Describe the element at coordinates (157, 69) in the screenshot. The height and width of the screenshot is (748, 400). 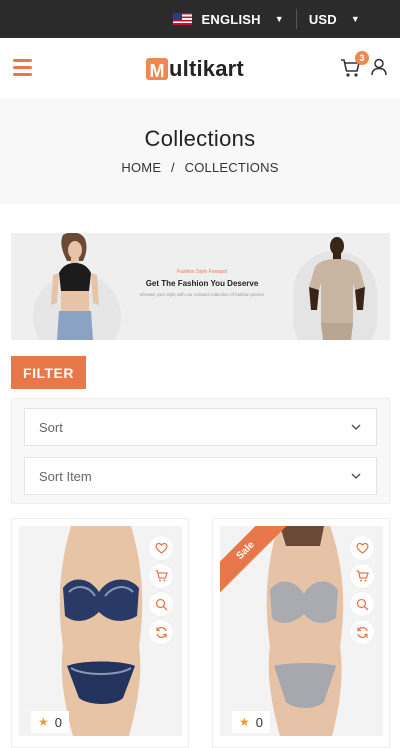
I see `logo-mark: M` at that location.